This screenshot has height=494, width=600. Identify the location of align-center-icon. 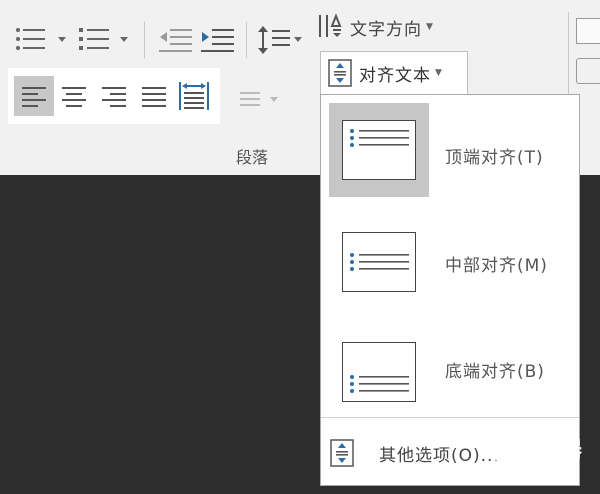
(74, 97).